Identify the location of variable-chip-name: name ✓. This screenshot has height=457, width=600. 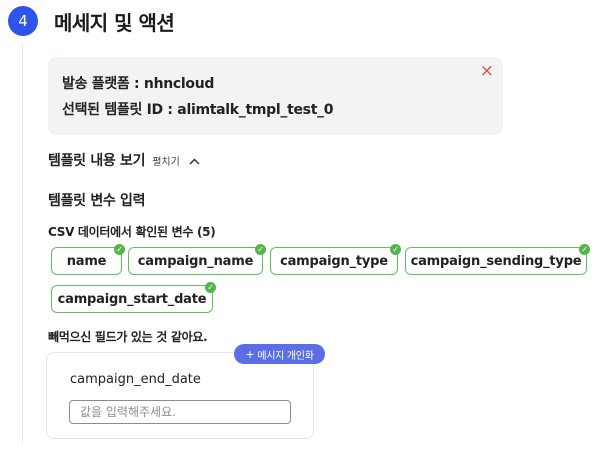
(88, 259).